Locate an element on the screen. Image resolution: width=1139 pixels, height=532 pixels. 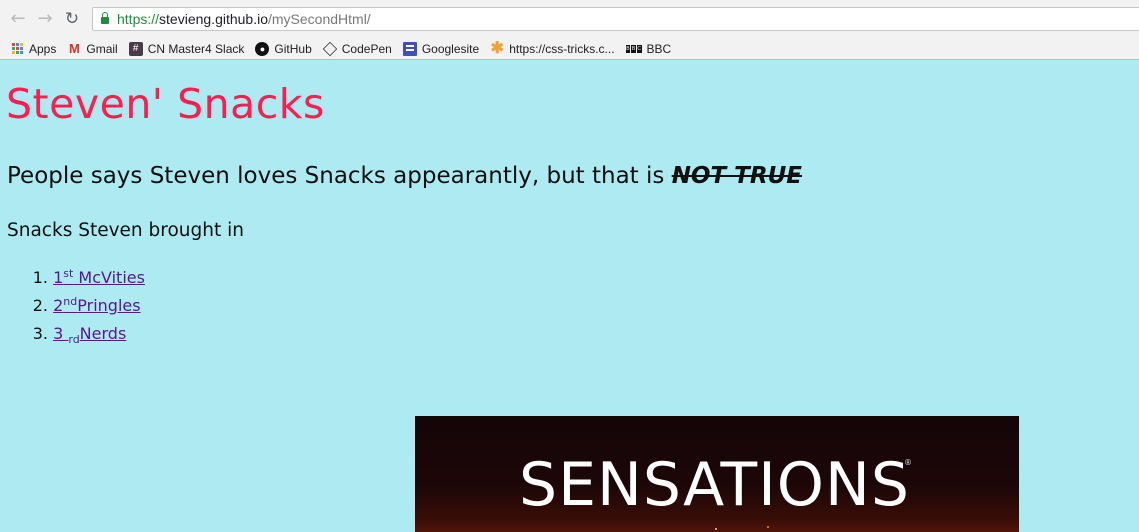
list-item: 3. 3 rdNerds is located at coordinates (76, 333).